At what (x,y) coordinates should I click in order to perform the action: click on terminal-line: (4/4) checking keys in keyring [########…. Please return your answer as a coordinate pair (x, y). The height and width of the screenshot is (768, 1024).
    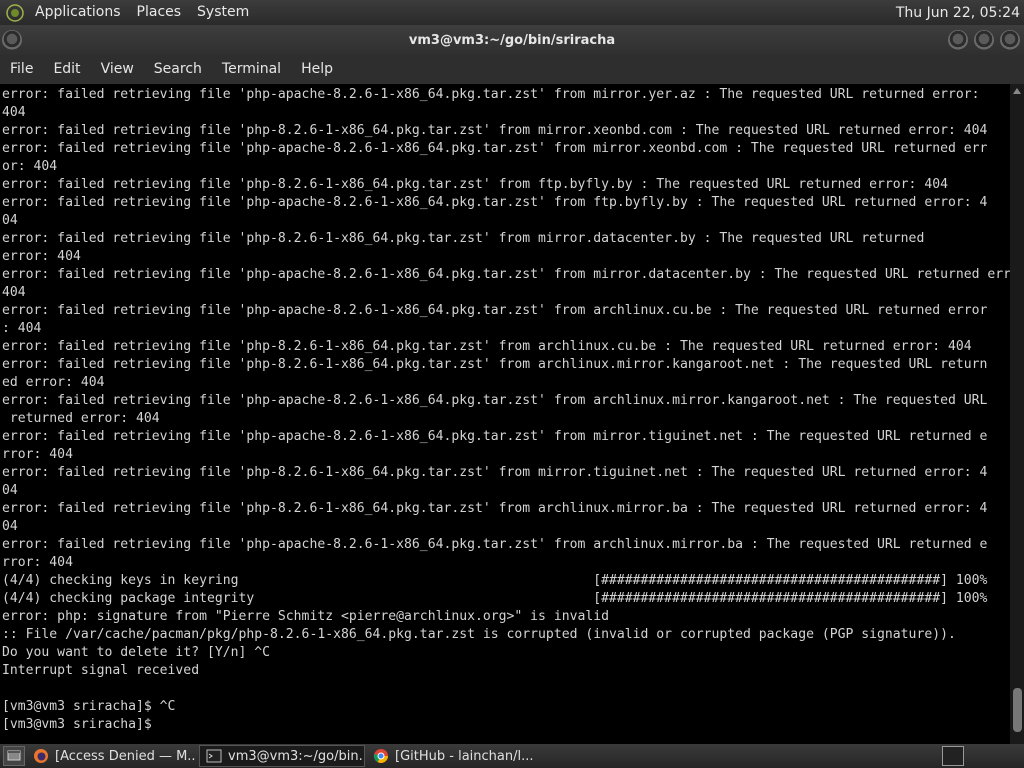
    Looking at the image, I should click on (495, 580).